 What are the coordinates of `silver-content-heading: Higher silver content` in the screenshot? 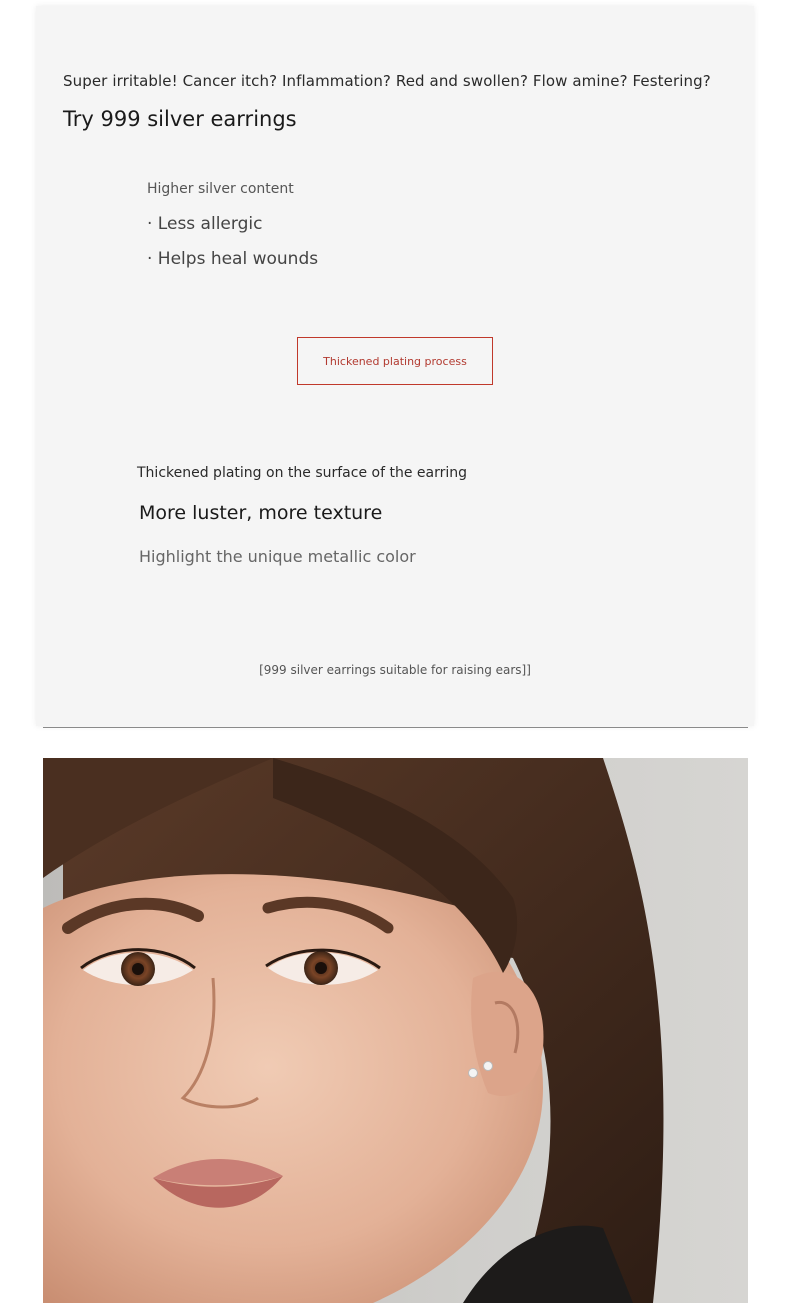 It's located at (220, 189).